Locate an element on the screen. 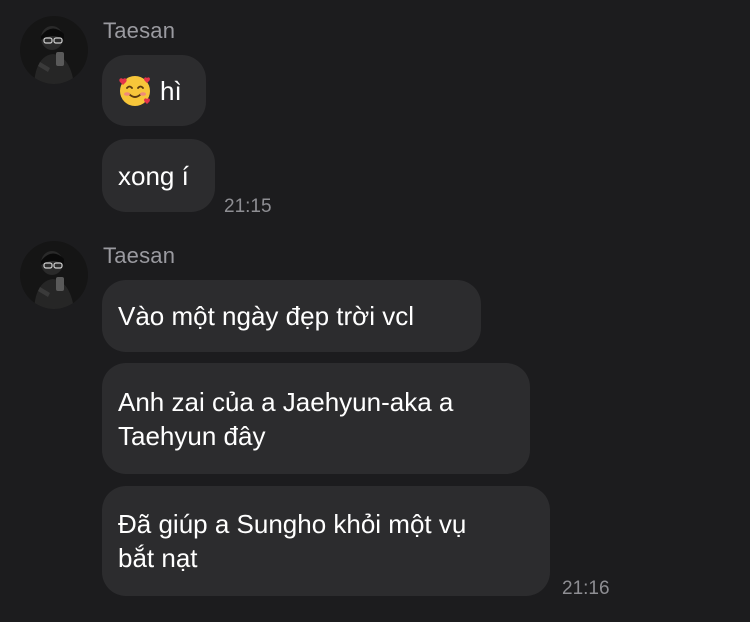 This screenshot has height=622, width=750. message-bubble: Đã giúp a Sungho khỏi một vụ bắt nạt is located at coordinates (326, 541).